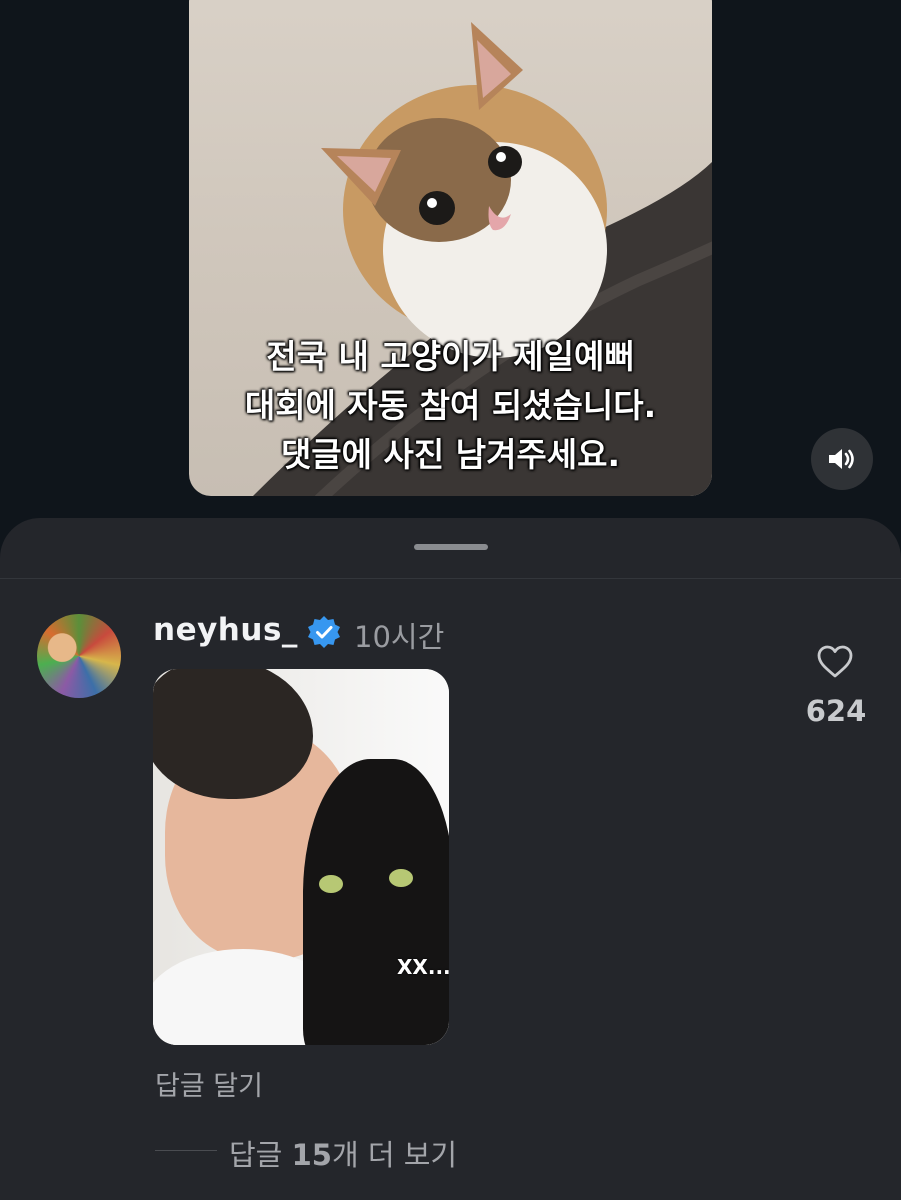 This screenshot has height=1200, width=901. What do you see at coordinates (324, 632) in the screenshot?
I see `verified-badge-icon` at bounding box center [324, 632].